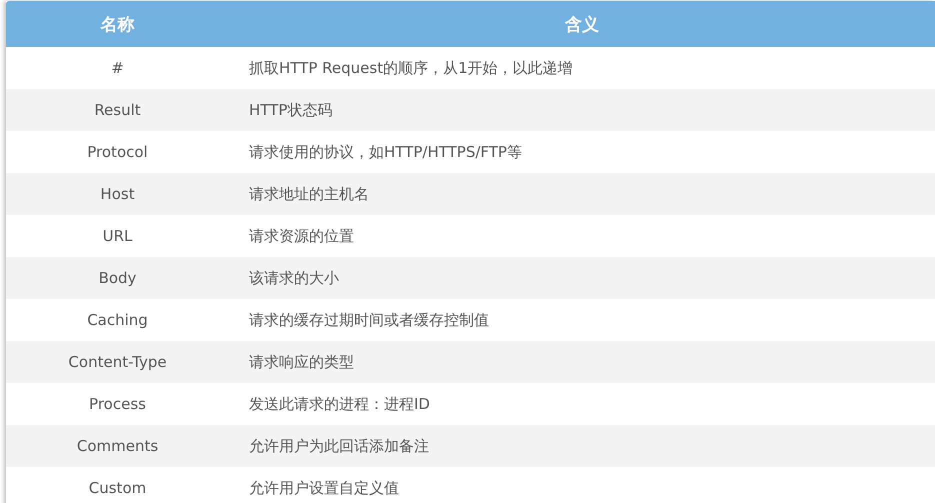 This screenshot has height=503, width=935. Describe the element at coordinates (117, 362) in the screenshot. I see `table-cell: Content-Type` at that location.